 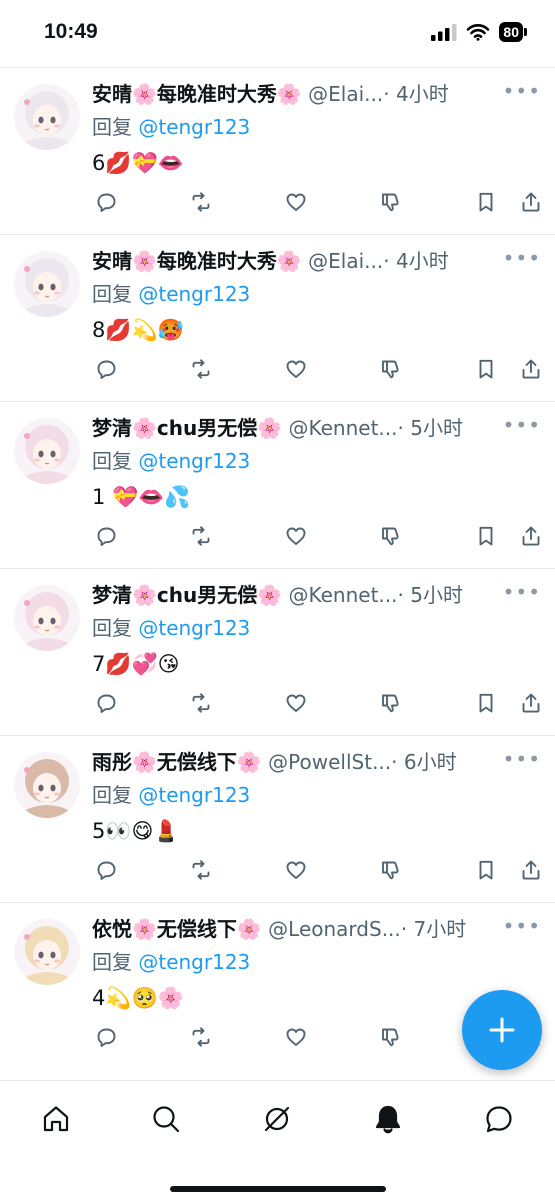 I want to click on display-name: 雨彤🌸无偿线下🌸, so click(x=177, y=762).